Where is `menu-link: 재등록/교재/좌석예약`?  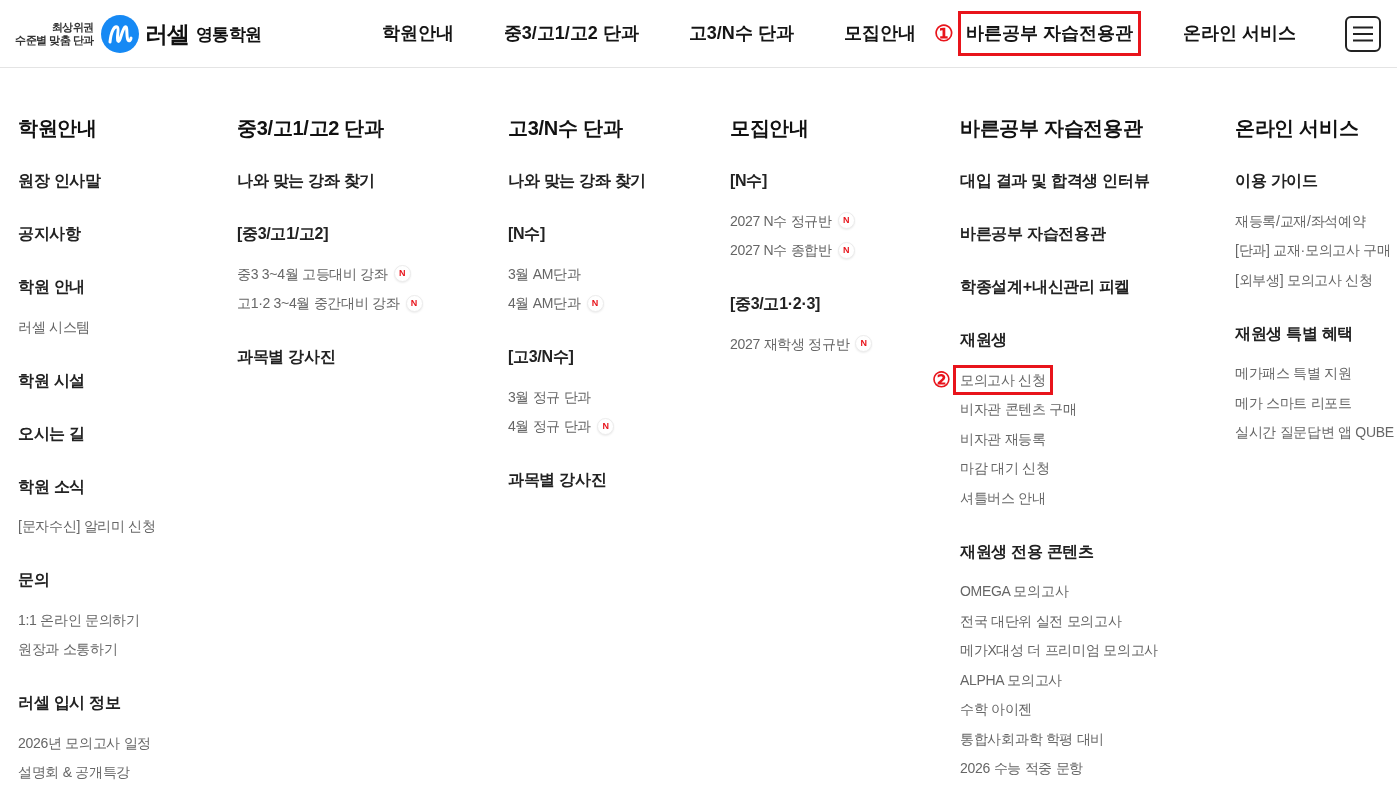
menu-link: 재등록/교재/좌석예약 is located at coordinates (1300, 220).